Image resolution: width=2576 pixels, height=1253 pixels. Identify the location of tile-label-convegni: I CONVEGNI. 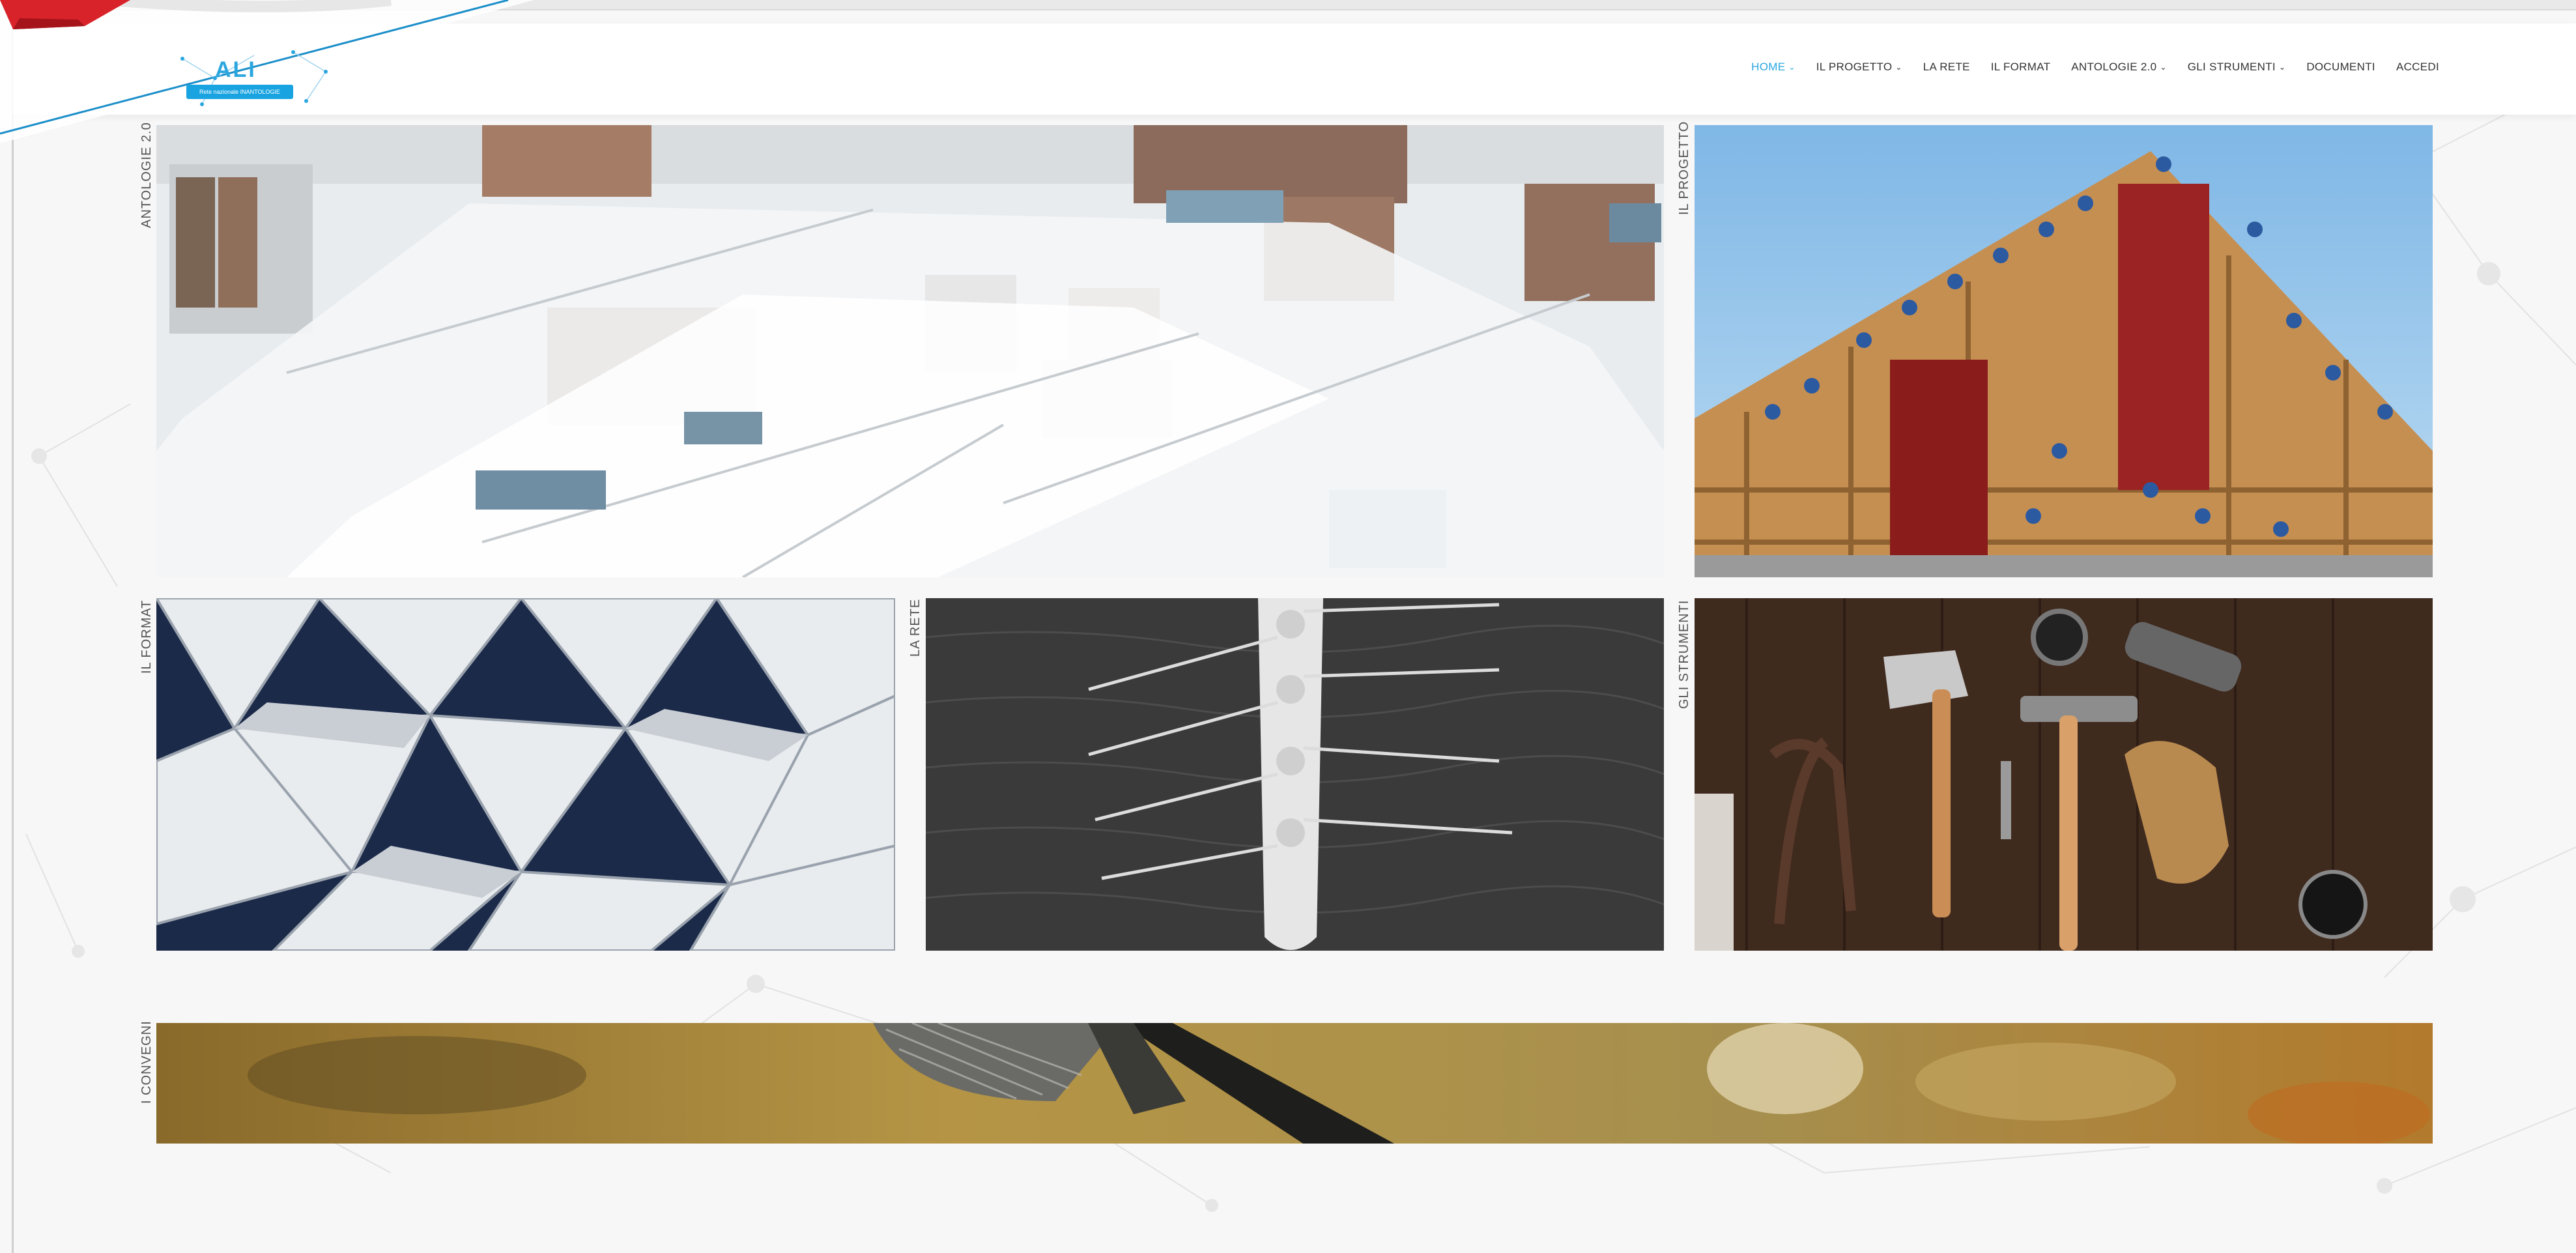
(147, 1062).